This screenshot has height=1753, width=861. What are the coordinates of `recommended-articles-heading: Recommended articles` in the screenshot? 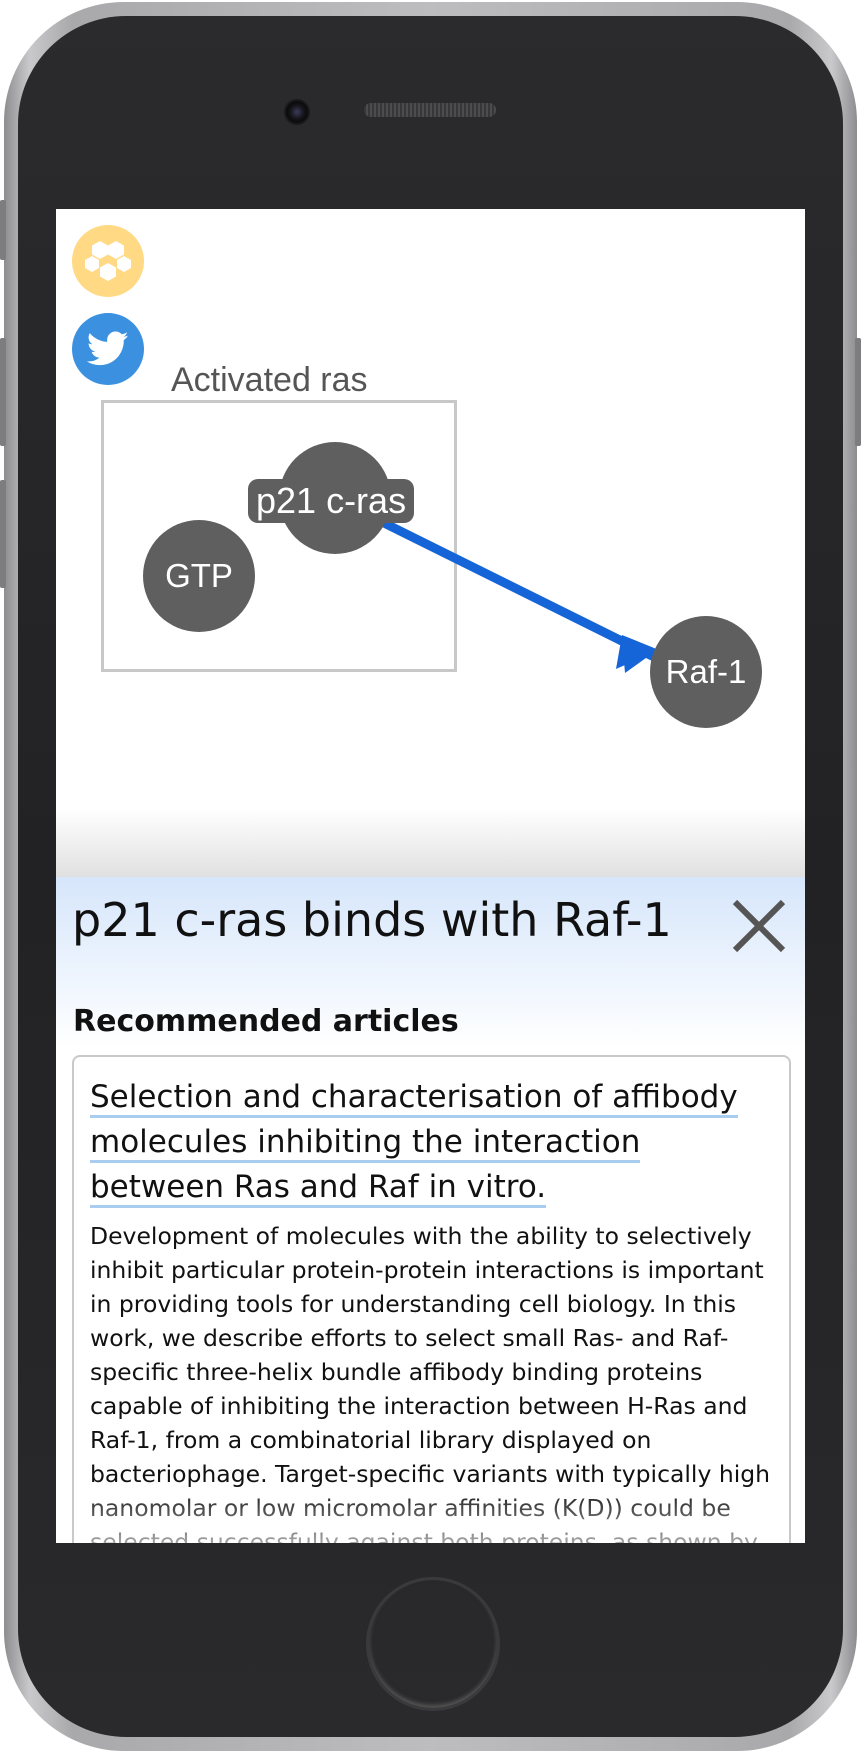 It's located at (266, 1021).